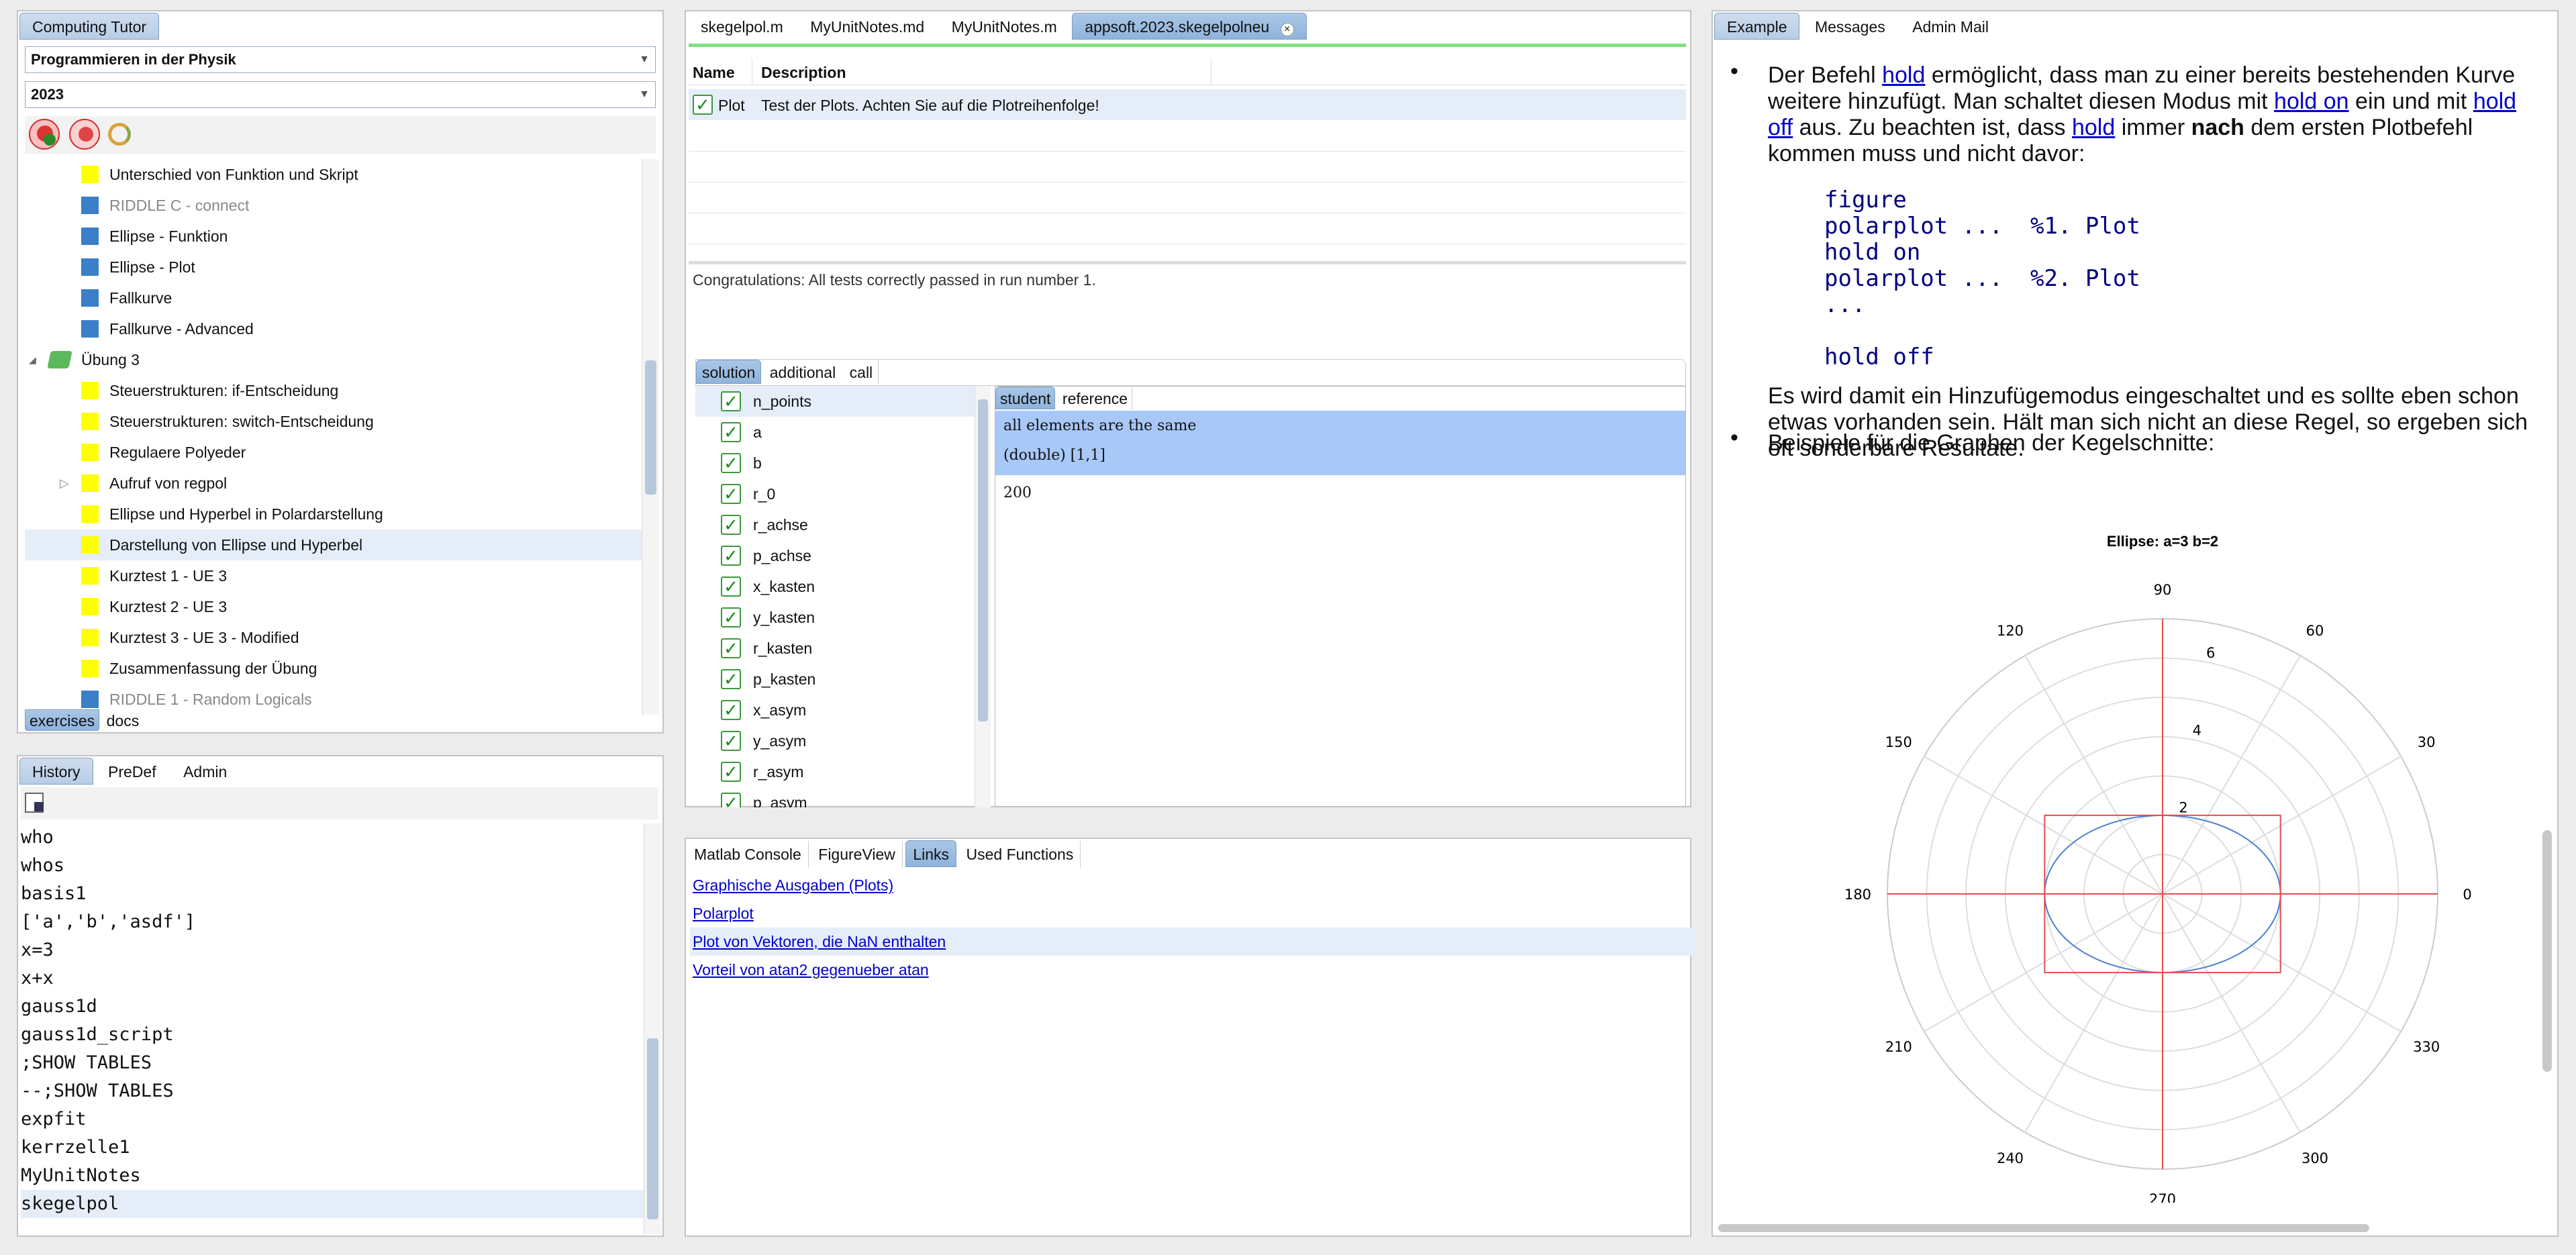  I want to click on tab-messages: Messages, so click(1850, 26).